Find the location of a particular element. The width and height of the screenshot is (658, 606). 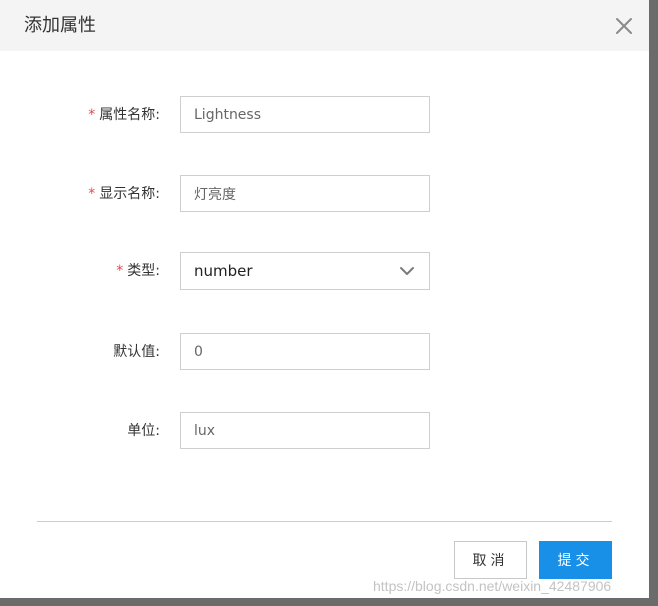

type-label: * 类型: is located at coordinates (138, 271).